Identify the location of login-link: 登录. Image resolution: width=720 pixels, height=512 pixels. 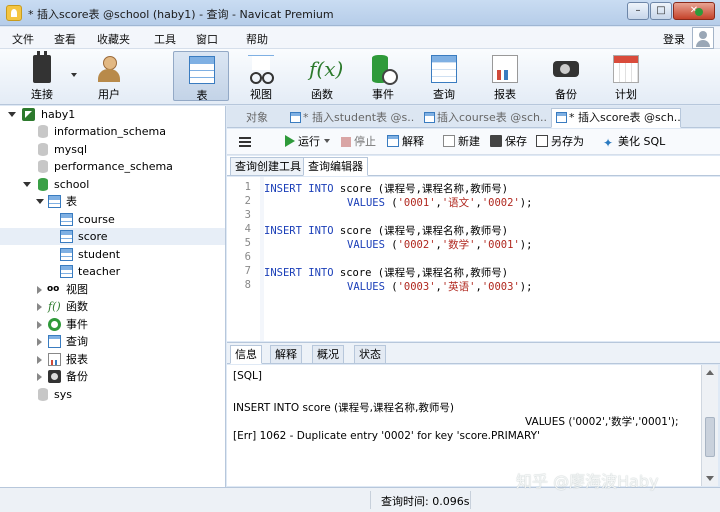
(674, 39).